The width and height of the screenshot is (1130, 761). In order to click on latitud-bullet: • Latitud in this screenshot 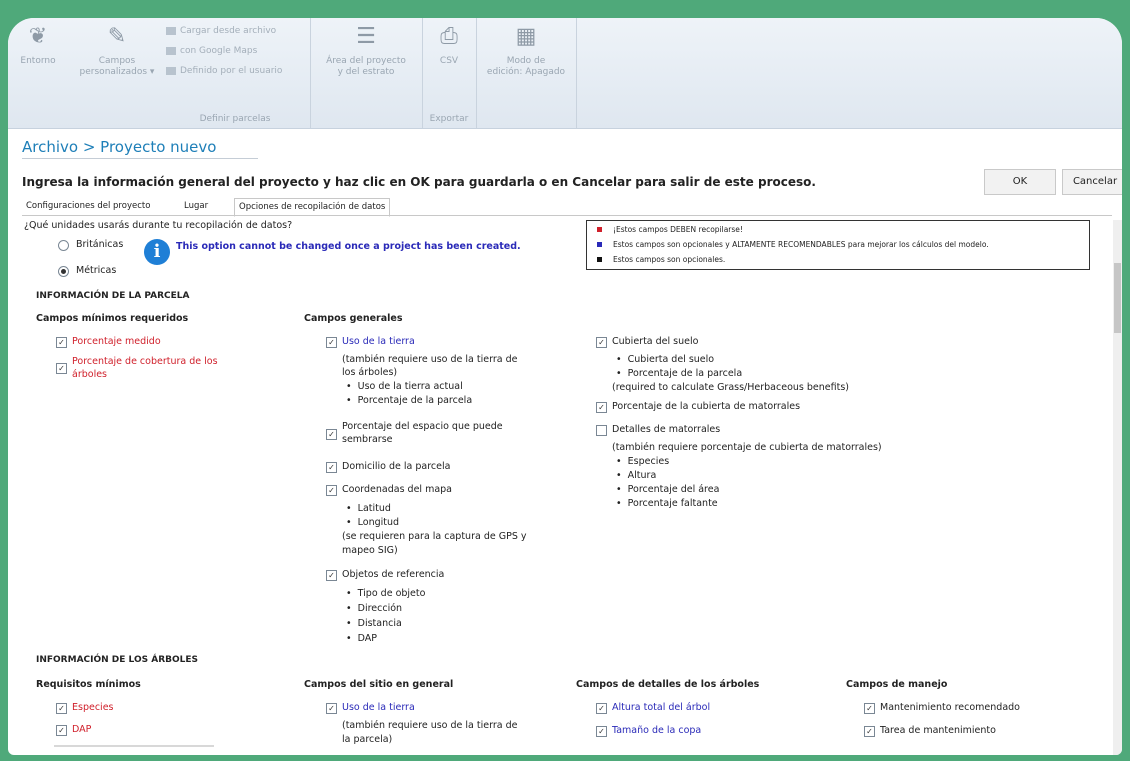, I will do `click(368, 508)`.